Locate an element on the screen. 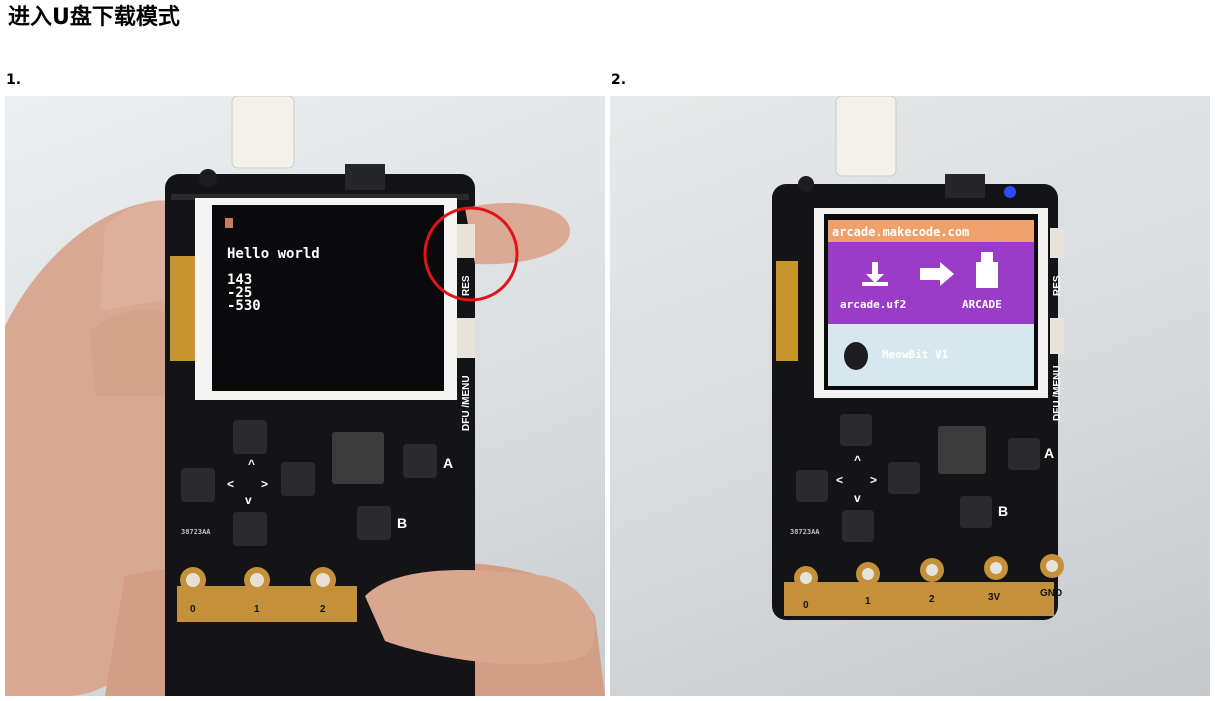 The height and width of the screenshot is (701, 1215). screen-url: arcade.makecode.com is located at coordinates (900, 232).